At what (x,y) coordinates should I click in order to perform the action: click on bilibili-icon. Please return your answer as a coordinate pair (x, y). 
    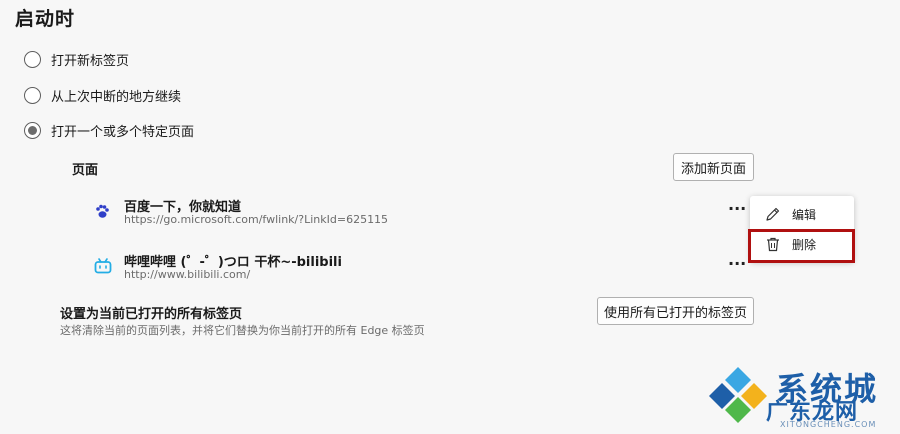
    Looking at the image, I should click on (103, 266).